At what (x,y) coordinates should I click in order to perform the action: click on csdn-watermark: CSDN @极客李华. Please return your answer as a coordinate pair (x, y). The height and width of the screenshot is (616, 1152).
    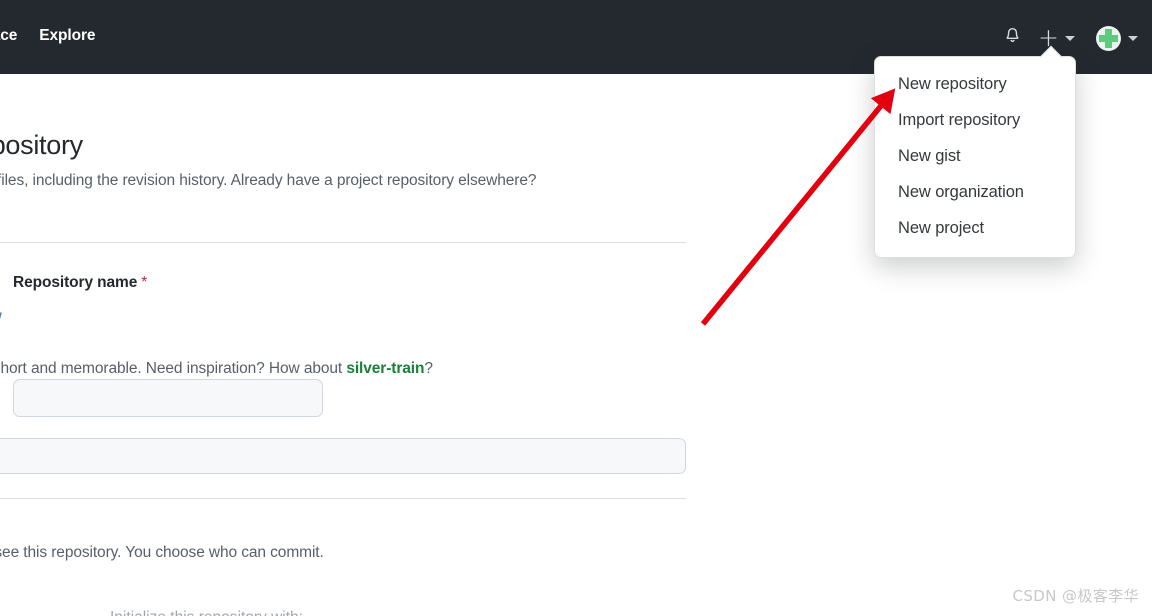
    Looking at the image, I should click on (1075, 596).